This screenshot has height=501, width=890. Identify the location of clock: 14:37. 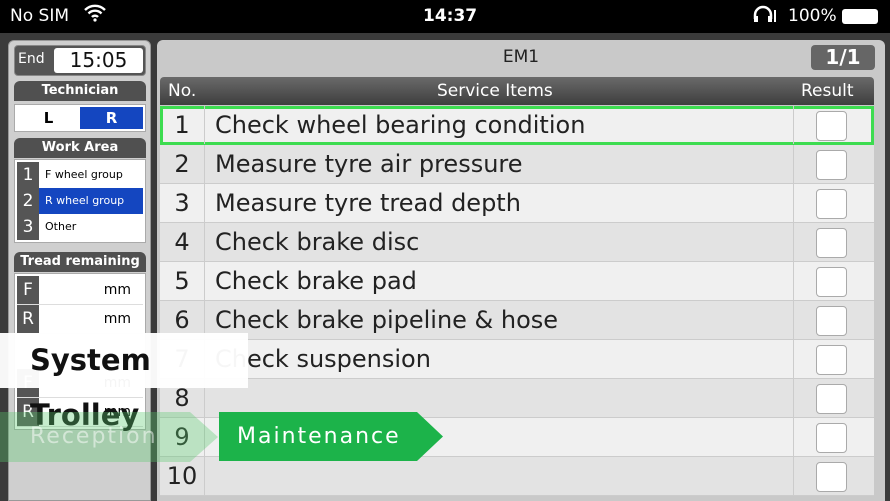
(450, 16).